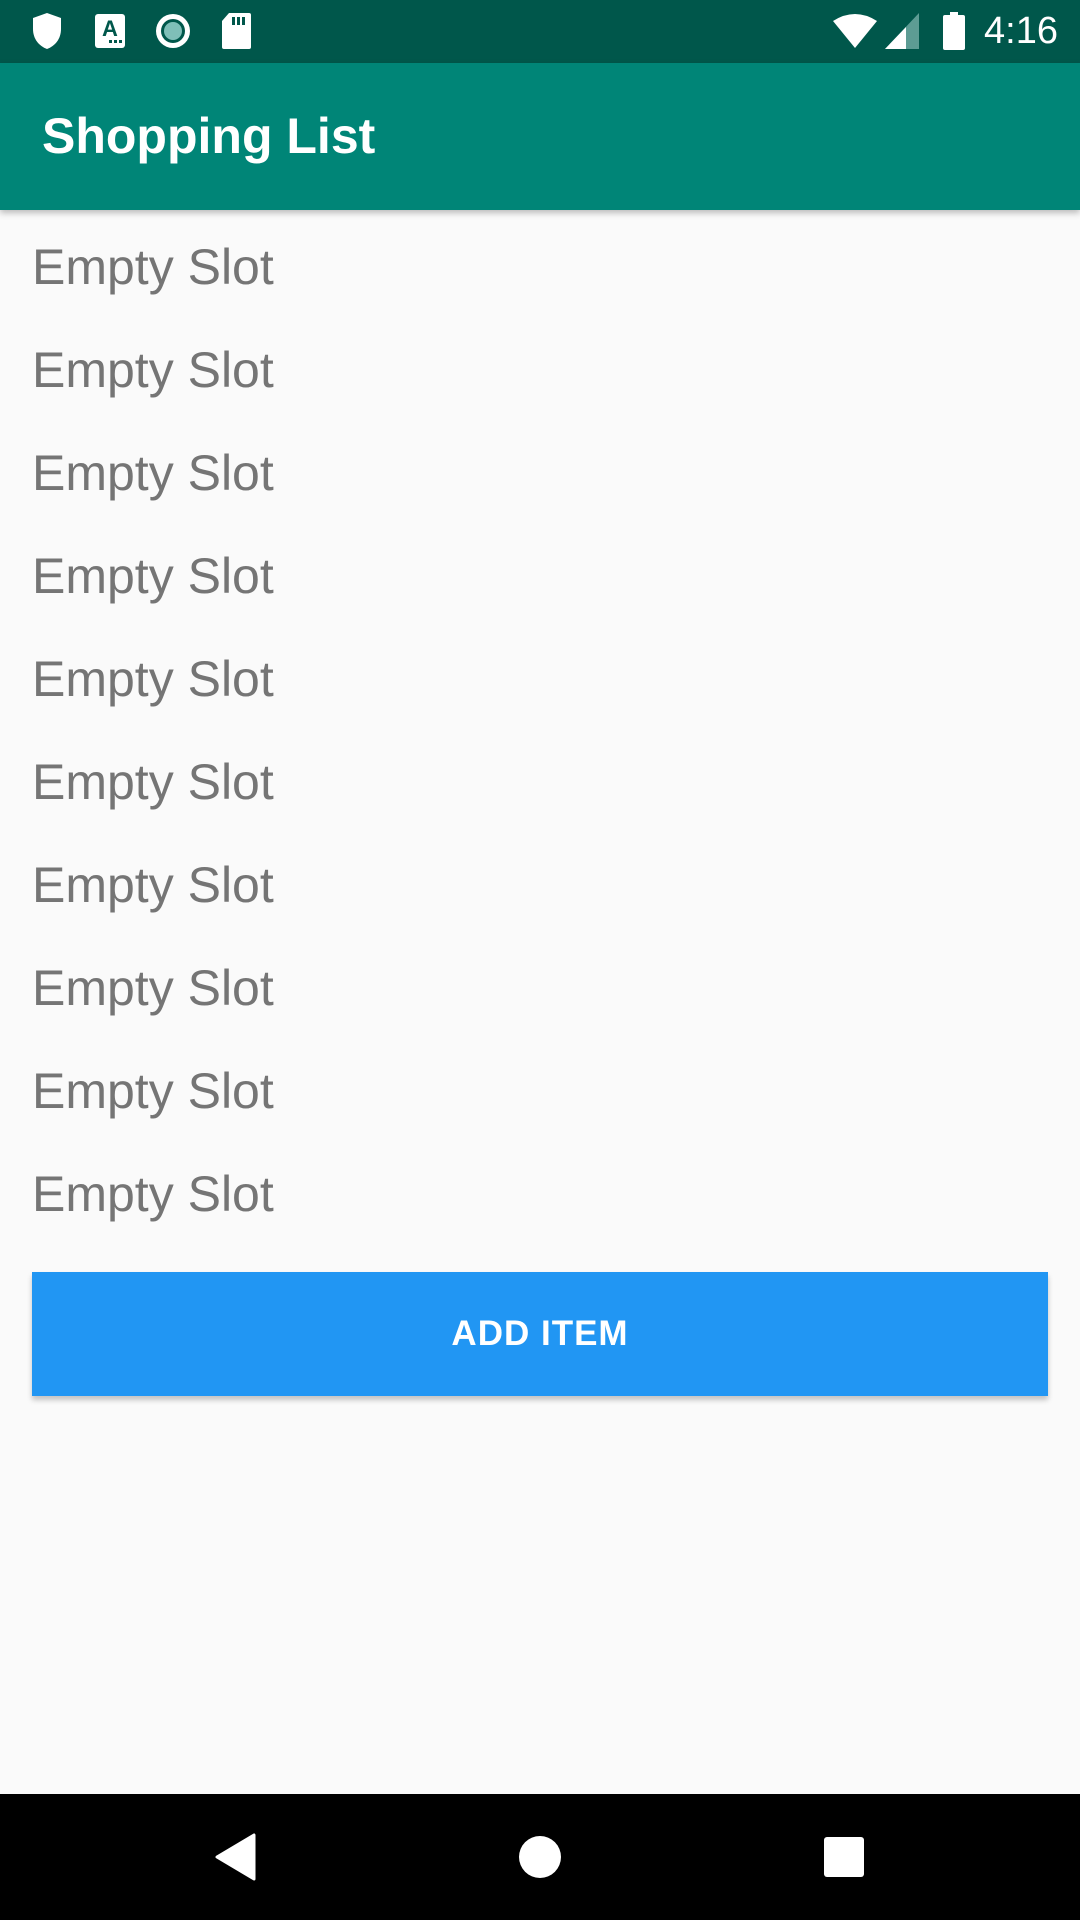 The height and width of the screenshot is (1920, 1080). What do you see at coordinates (855, 31) in the screenshot?
I see `wifi-icon` at bounding box center [855, 31].